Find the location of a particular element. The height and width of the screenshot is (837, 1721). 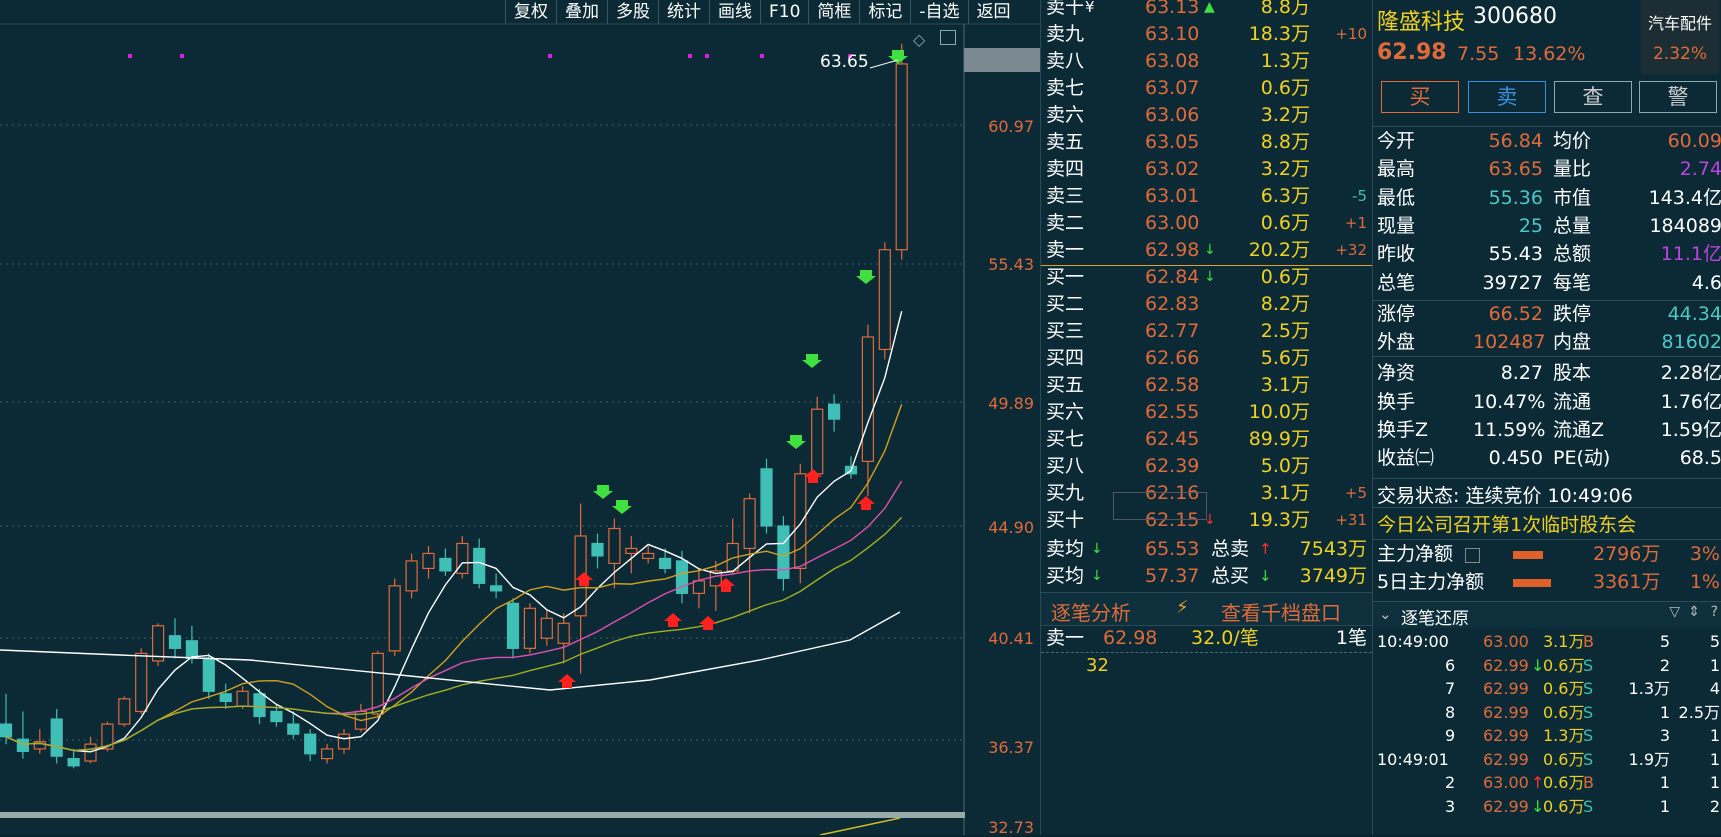

bid-row: 买四 62.66 5.6万 is located at coordinates (1206, 358).